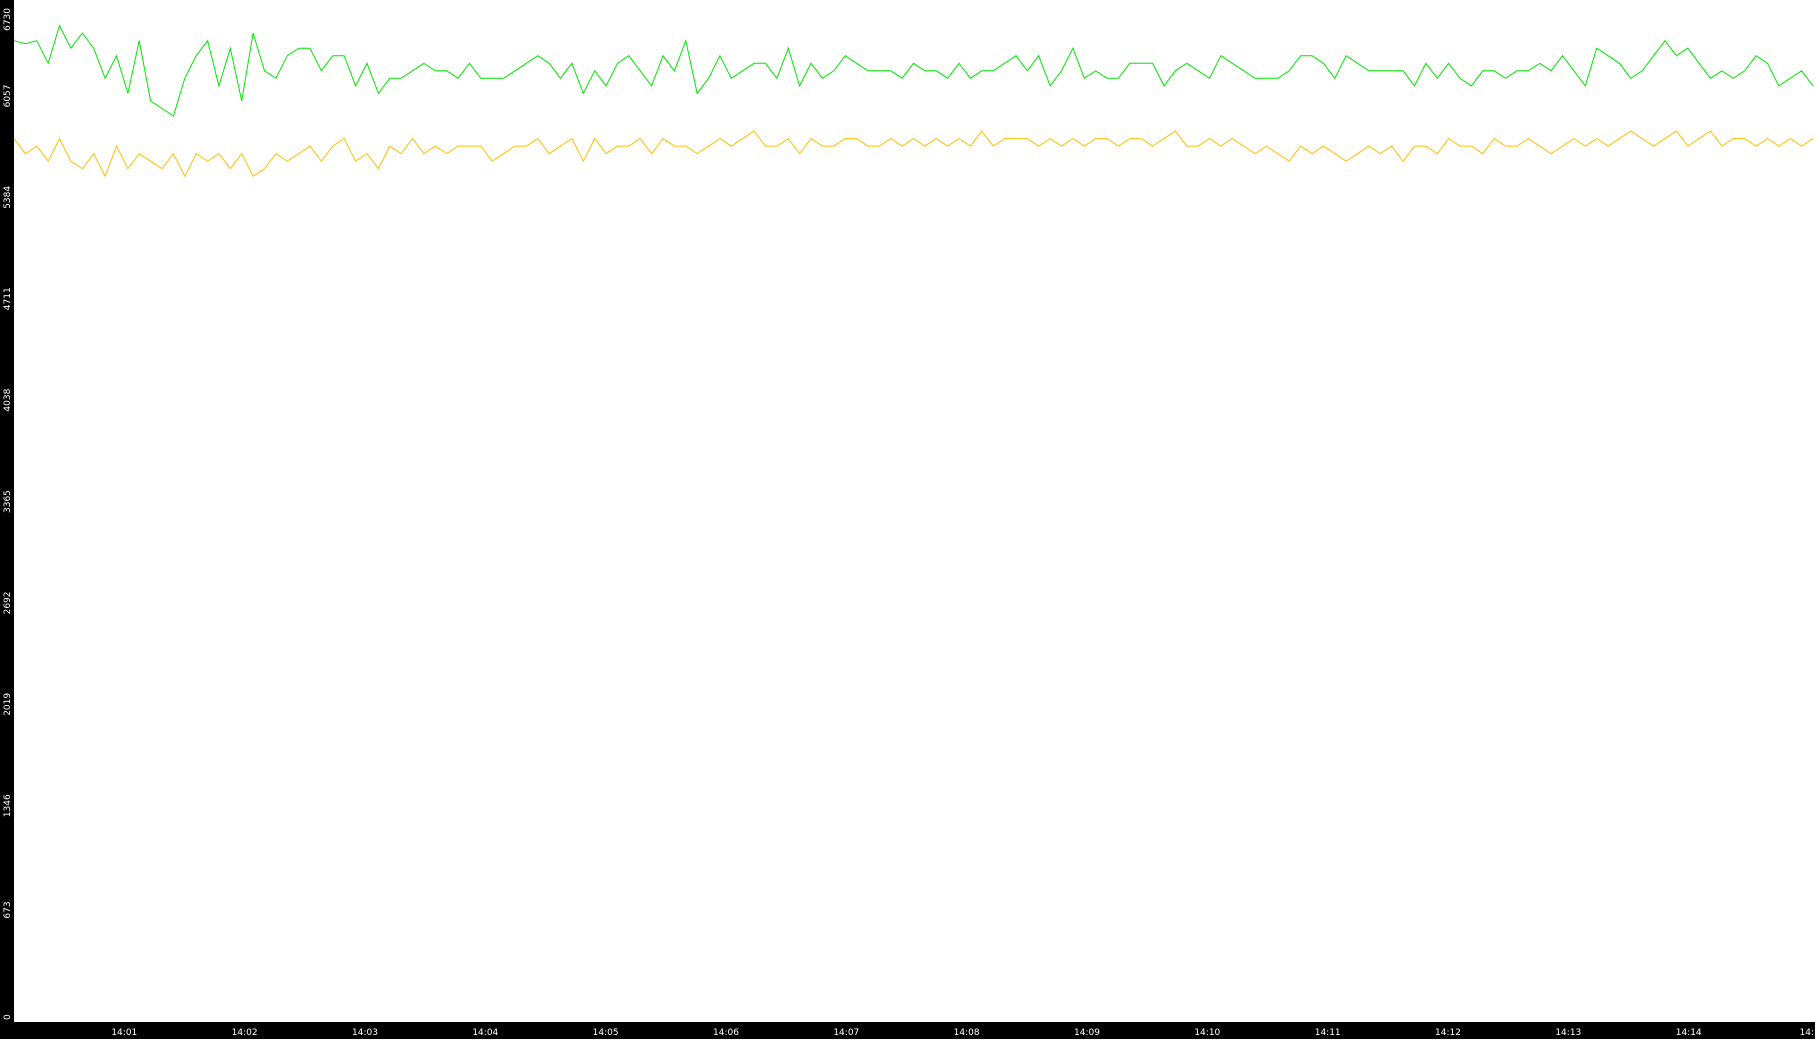 Image resolution: width=1815 pixels, height=1043 pixels. Describe the element at coordinates (8, 704) in the screenshot. I see `y-tick-label: 2019` at that location.